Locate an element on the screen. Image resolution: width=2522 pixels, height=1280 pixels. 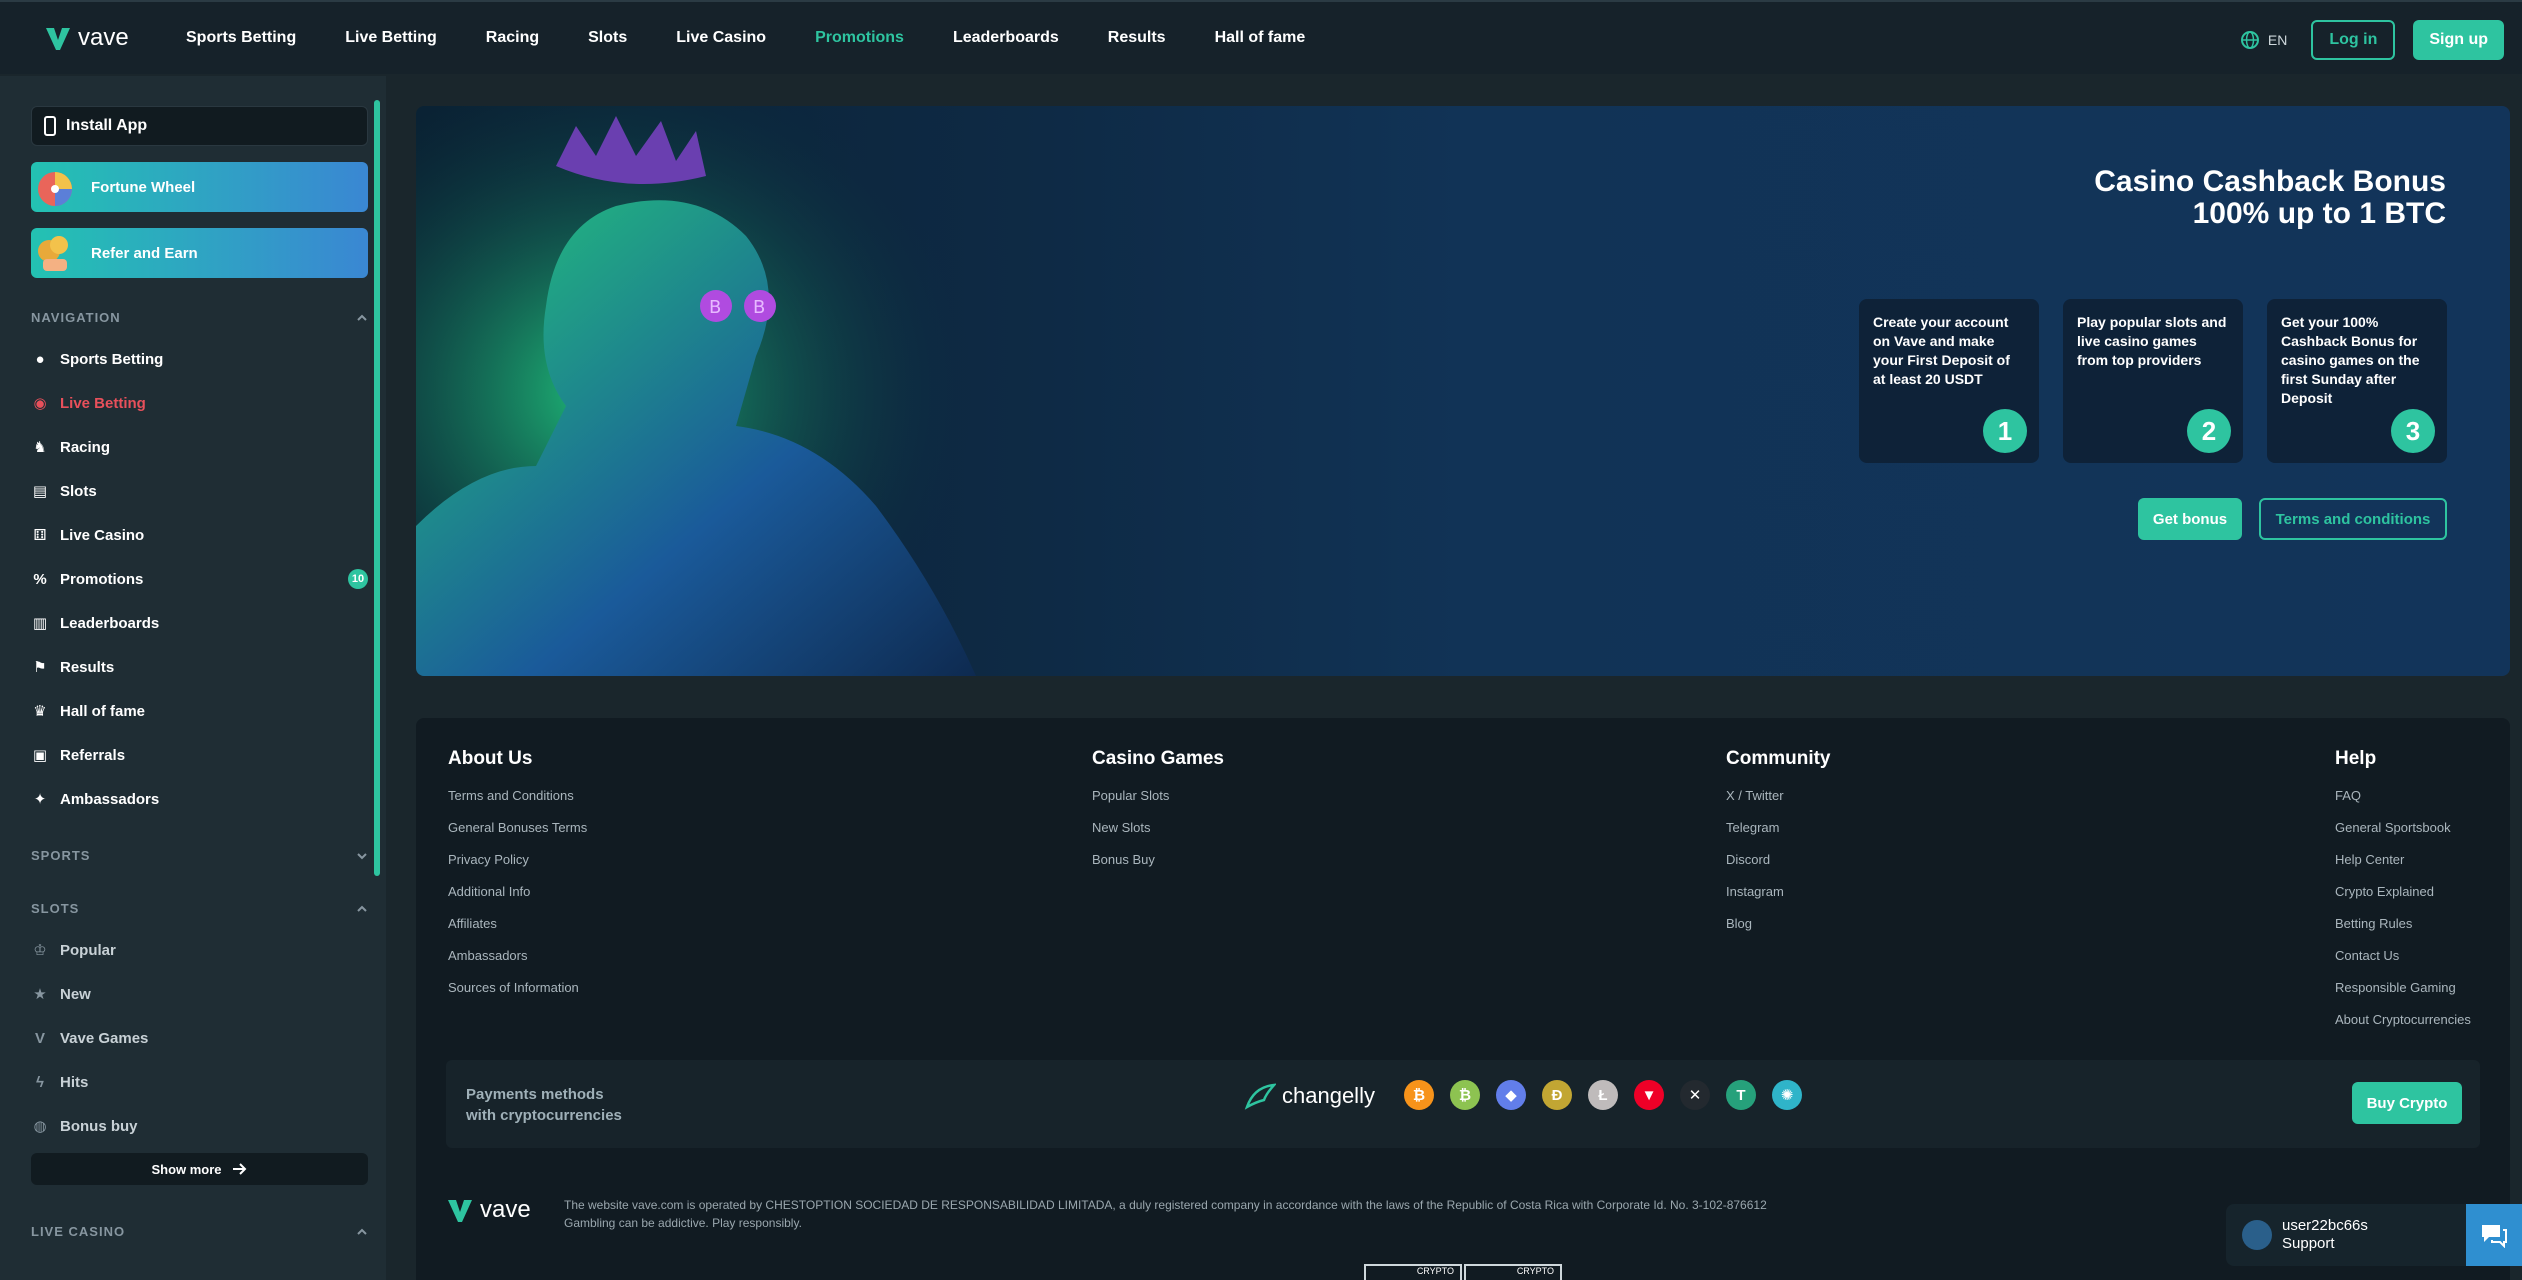
sidebar-item-label: Results is located at coordinates (87, 667).